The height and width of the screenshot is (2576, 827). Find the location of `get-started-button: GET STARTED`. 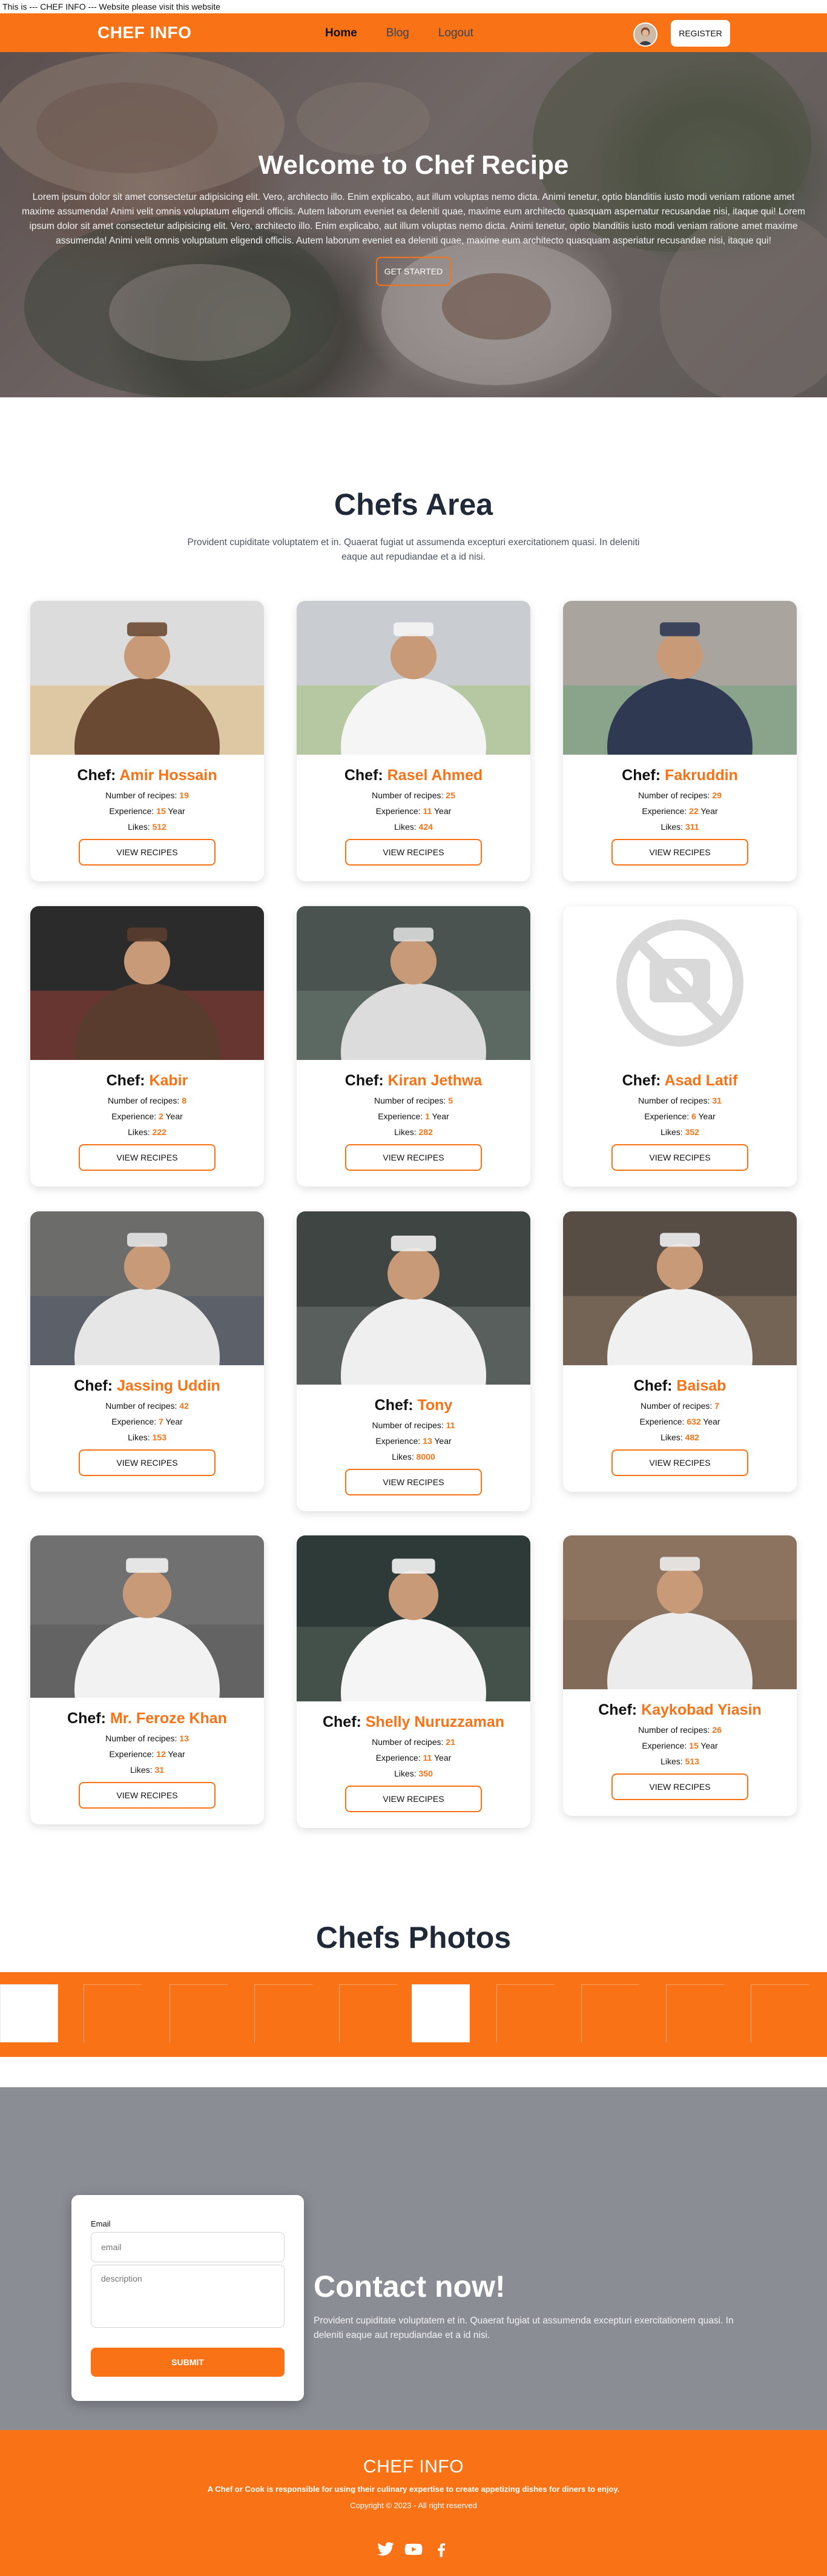

get-started-button: GET STARTED is located at coordinates (413, 271).